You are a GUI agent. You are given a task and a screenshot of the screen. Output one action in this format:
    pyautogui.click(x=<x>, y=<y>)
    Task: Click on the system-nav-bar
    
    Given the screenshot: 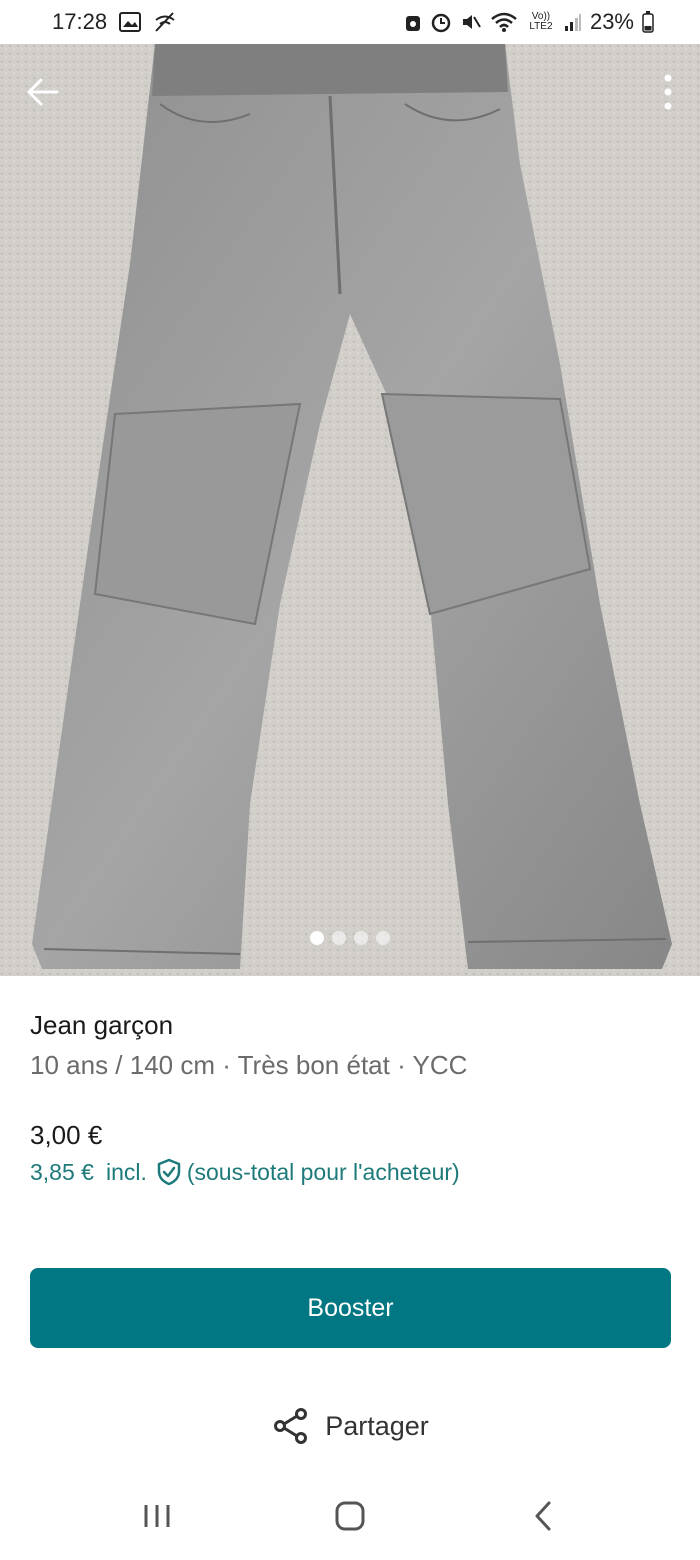 What is the action you would take?
    pyautogui.click(x=350, y=1518)
    